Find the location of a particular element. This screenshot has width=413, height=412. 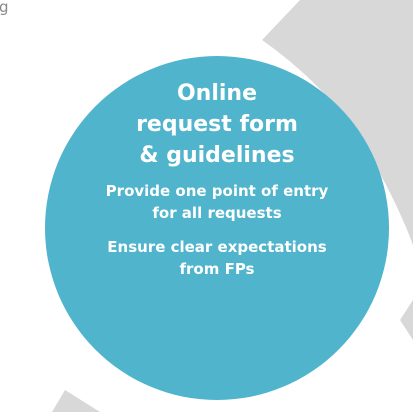

ring-right-arc is located at coordinates (406, 320).